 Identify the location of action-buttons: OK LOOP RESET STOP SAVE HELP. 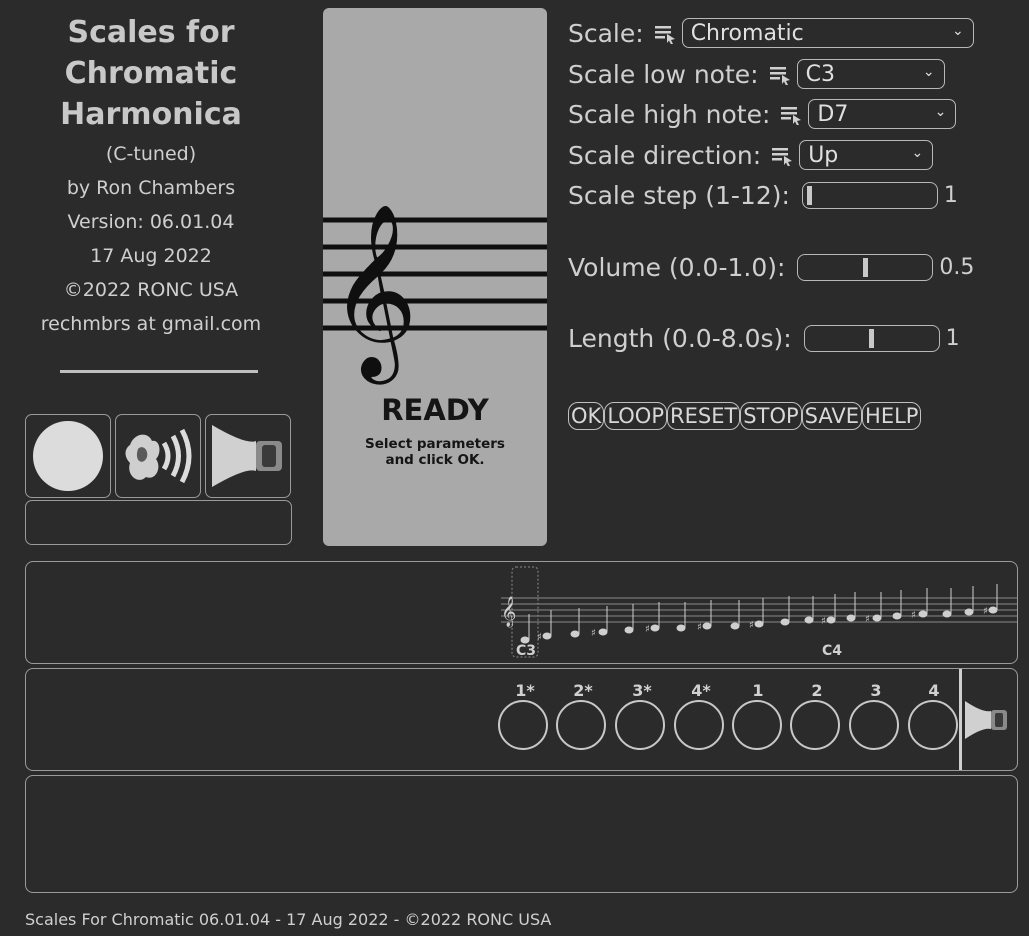
(745, 416).